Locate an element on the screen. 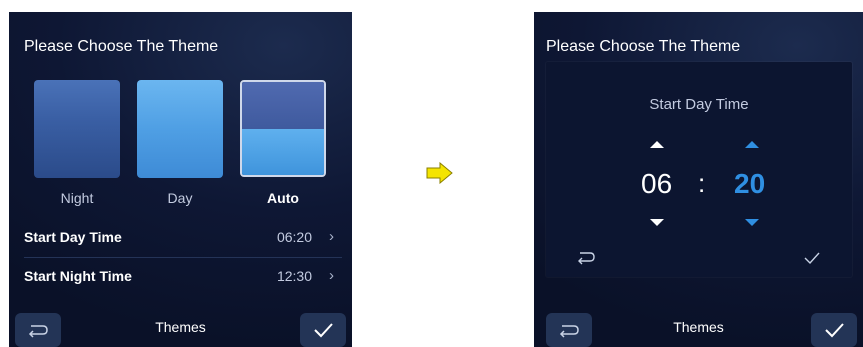 This screenshot has width=863, height=347. row-divider is located at coordinates (183, 257).